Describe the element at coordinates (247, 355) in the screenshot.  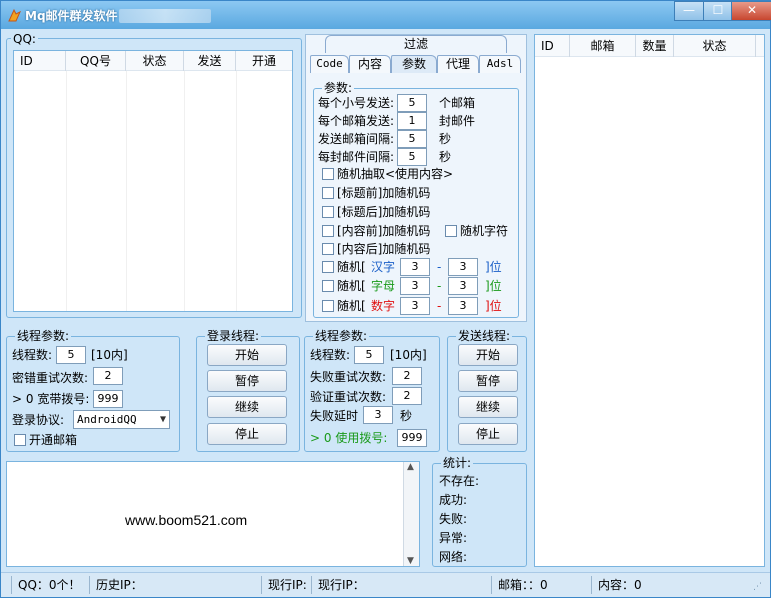
I see `login-start-button: 开始` at that location.